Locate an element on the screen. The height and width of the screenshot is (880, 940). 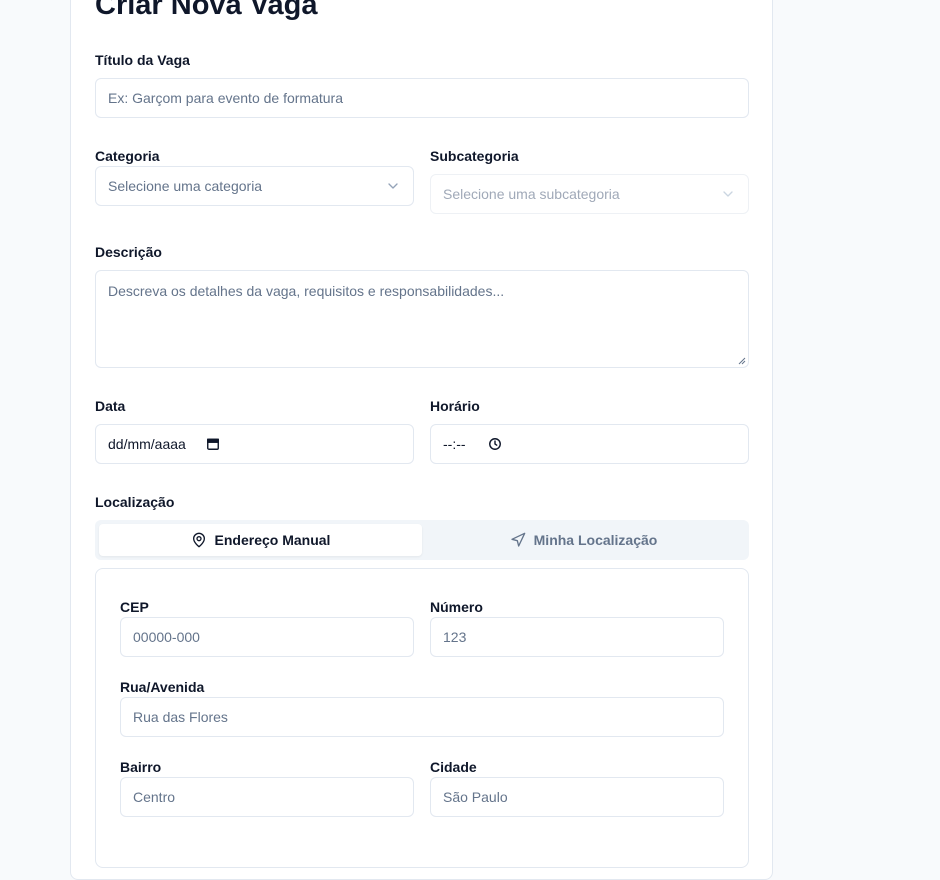
horario-value: --:-- is located at coordinates (454, 444).